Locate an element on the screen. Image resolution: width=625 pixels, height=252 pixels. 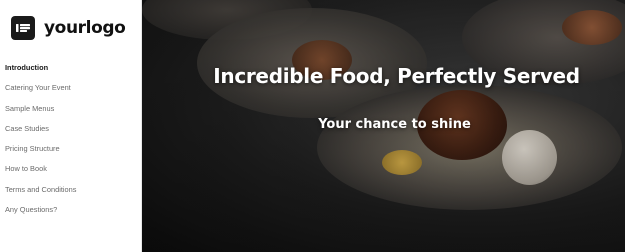
nav-item-introduction: Introduction is located at coordinates (40, 68).